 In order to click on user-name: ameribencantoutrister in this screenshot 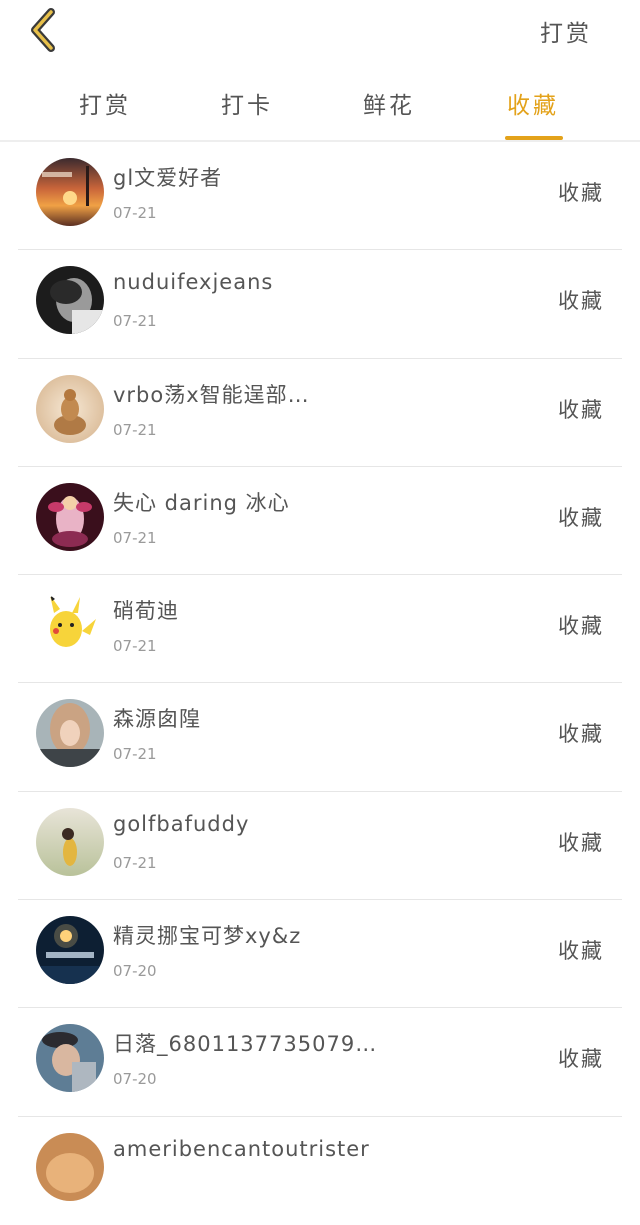, I will do `click(241, 1148)`.